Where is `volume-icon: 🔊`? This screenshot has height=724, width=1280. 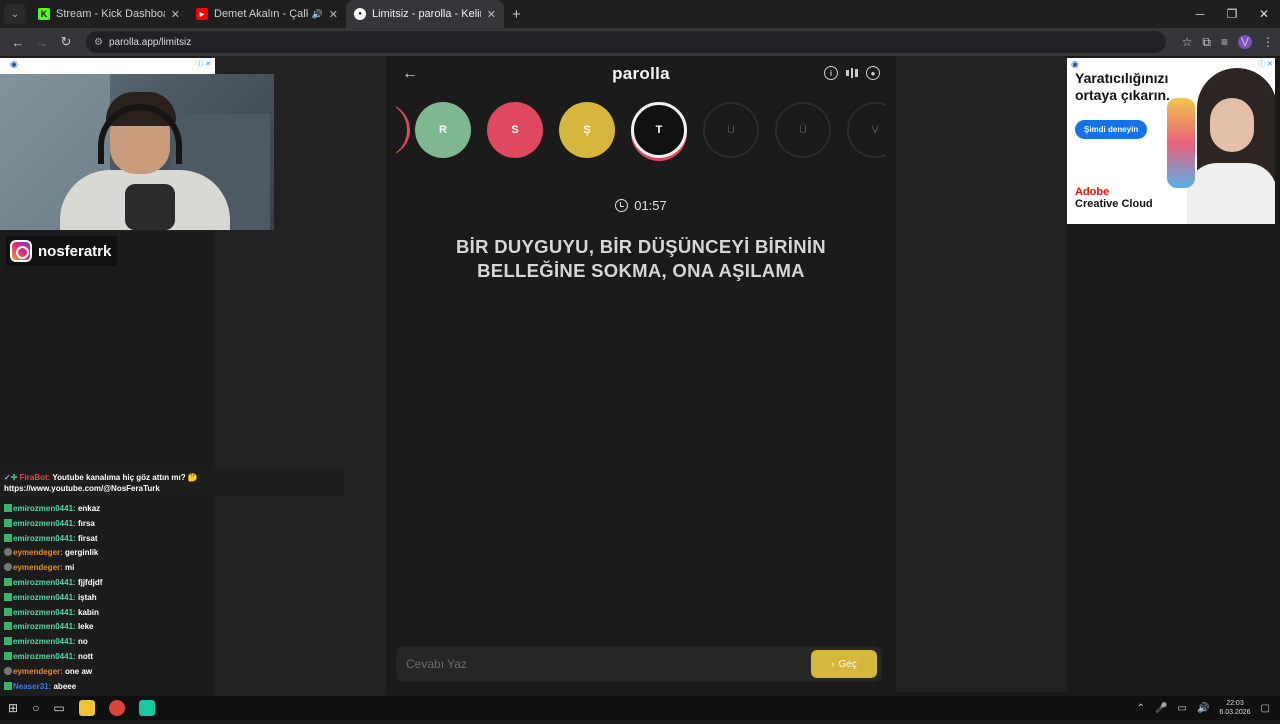
volume-icon: 🔊 is located at coordinates (1203, 708).